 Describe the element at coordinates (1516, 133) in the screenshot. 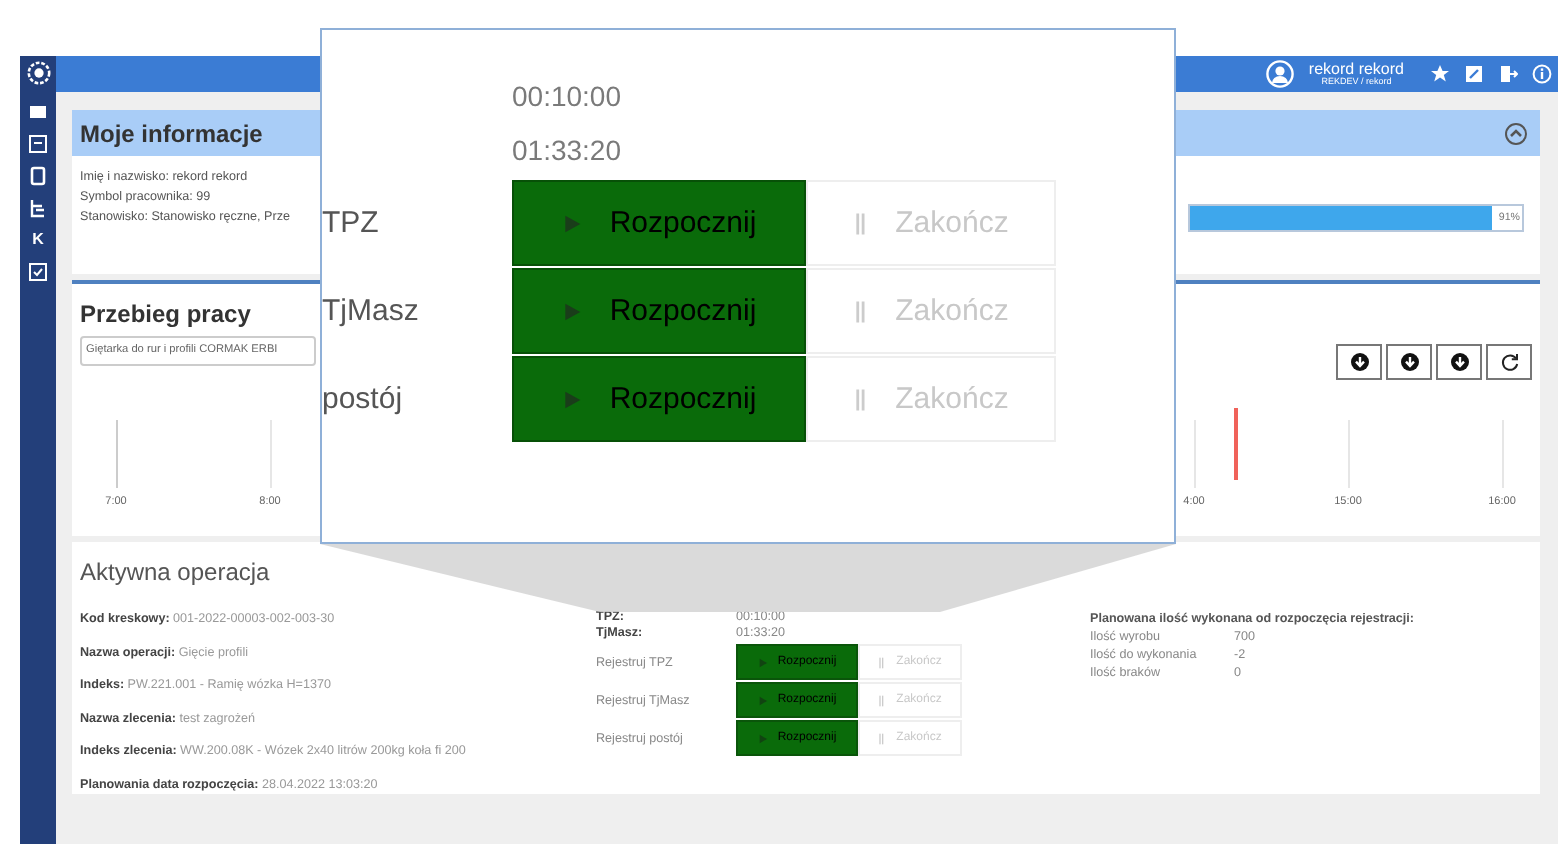

I see `collapse-icon` at that location.